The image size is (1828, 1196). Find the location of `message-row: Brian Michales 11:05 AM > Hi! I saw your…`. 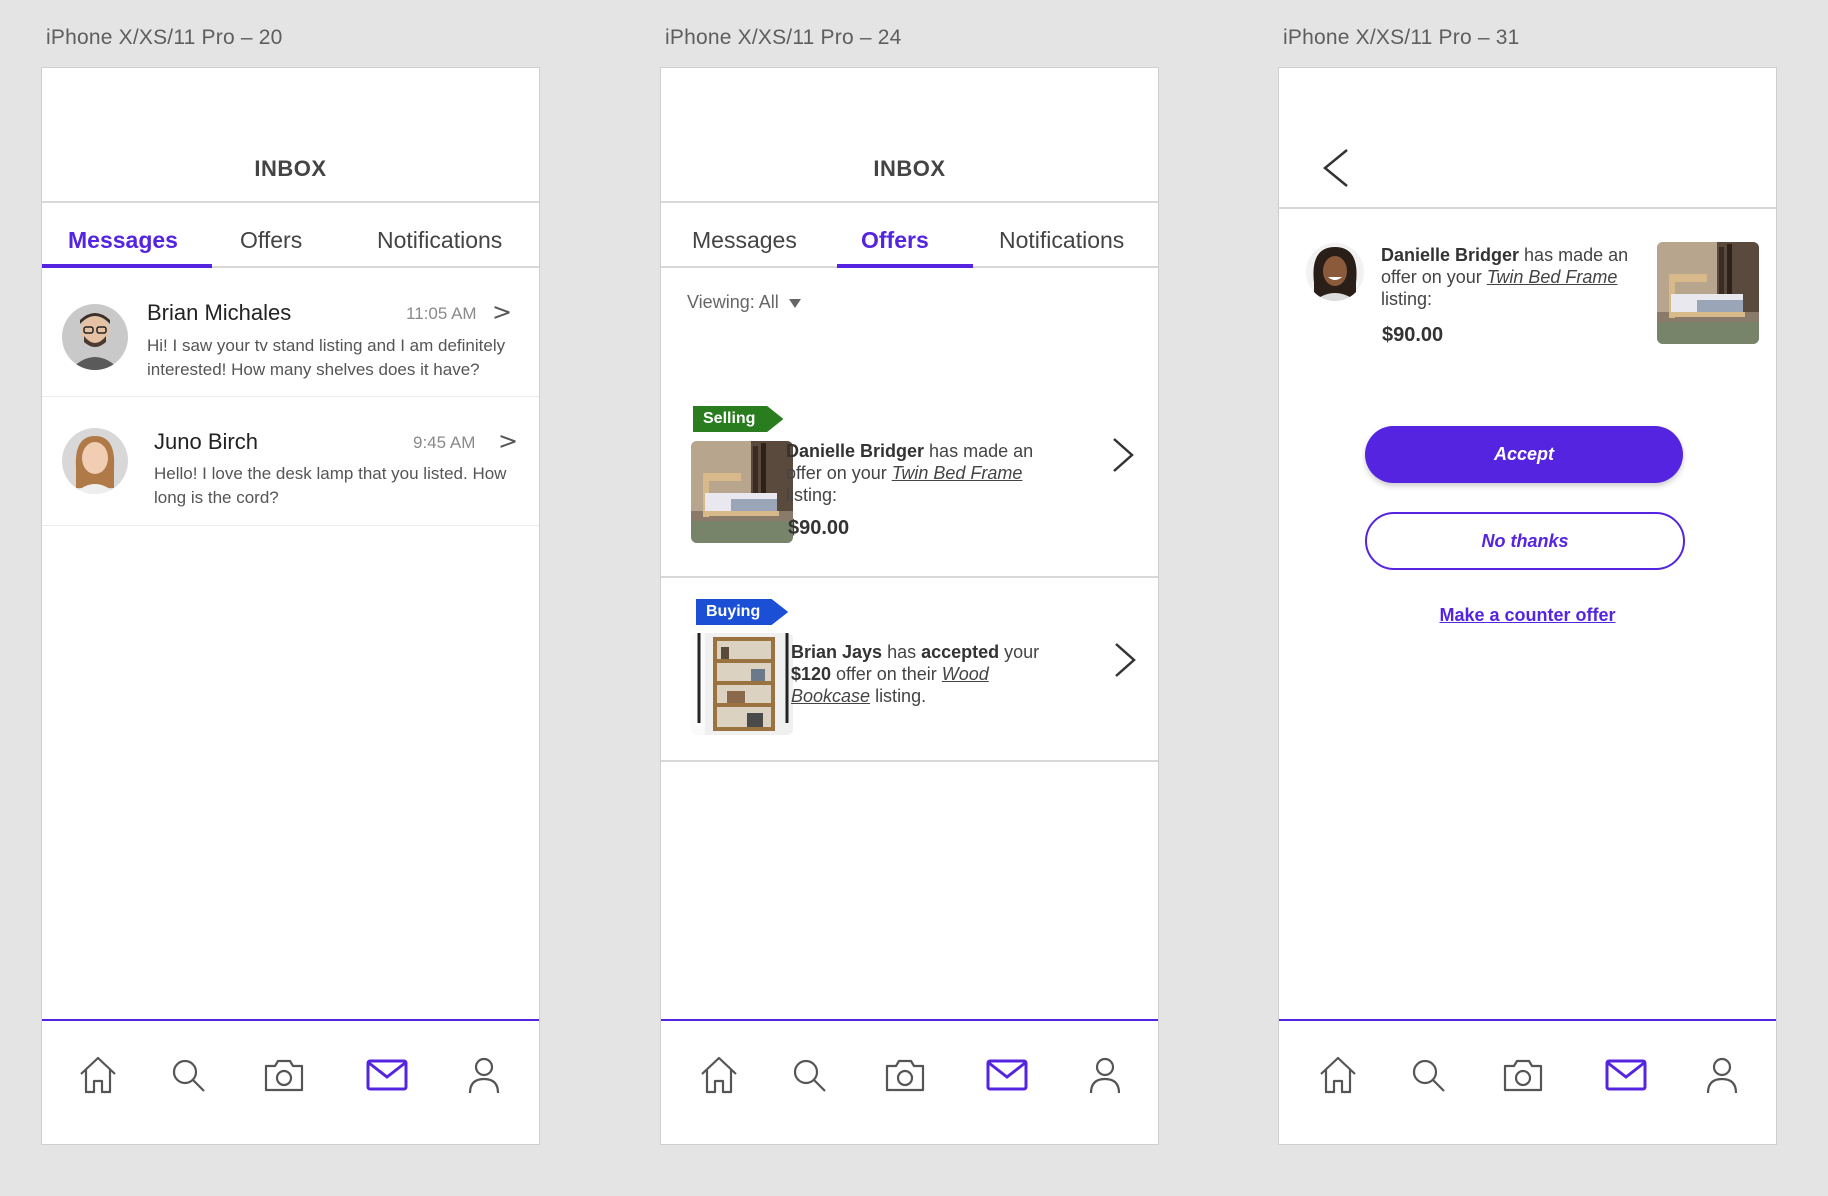

message-row: Brian Michales 11:05 AM > Hi! I saw your… is located at coordinates (290, 332).